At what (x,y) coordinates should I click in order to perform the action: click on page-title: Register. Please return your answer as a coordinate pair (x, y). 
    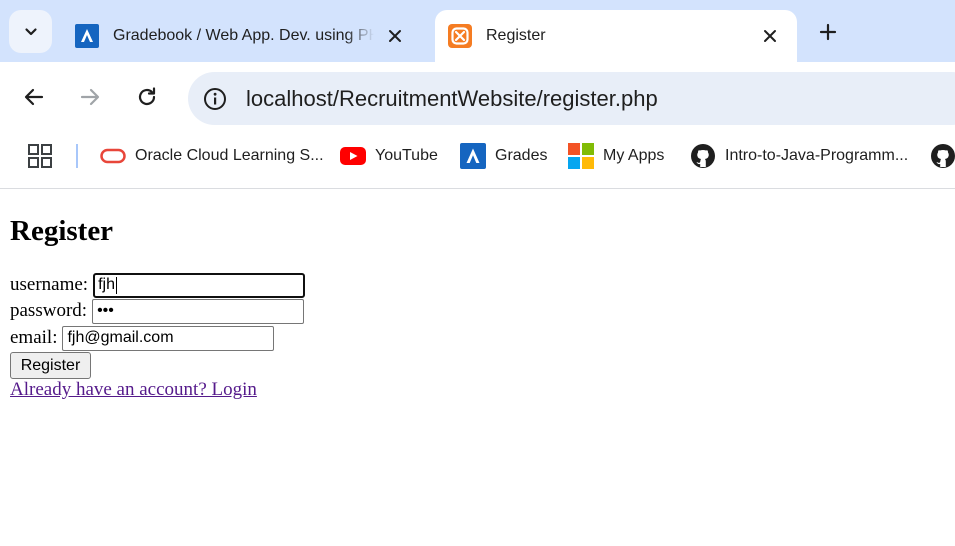
    Looking at the image, I should click on (62, 231).